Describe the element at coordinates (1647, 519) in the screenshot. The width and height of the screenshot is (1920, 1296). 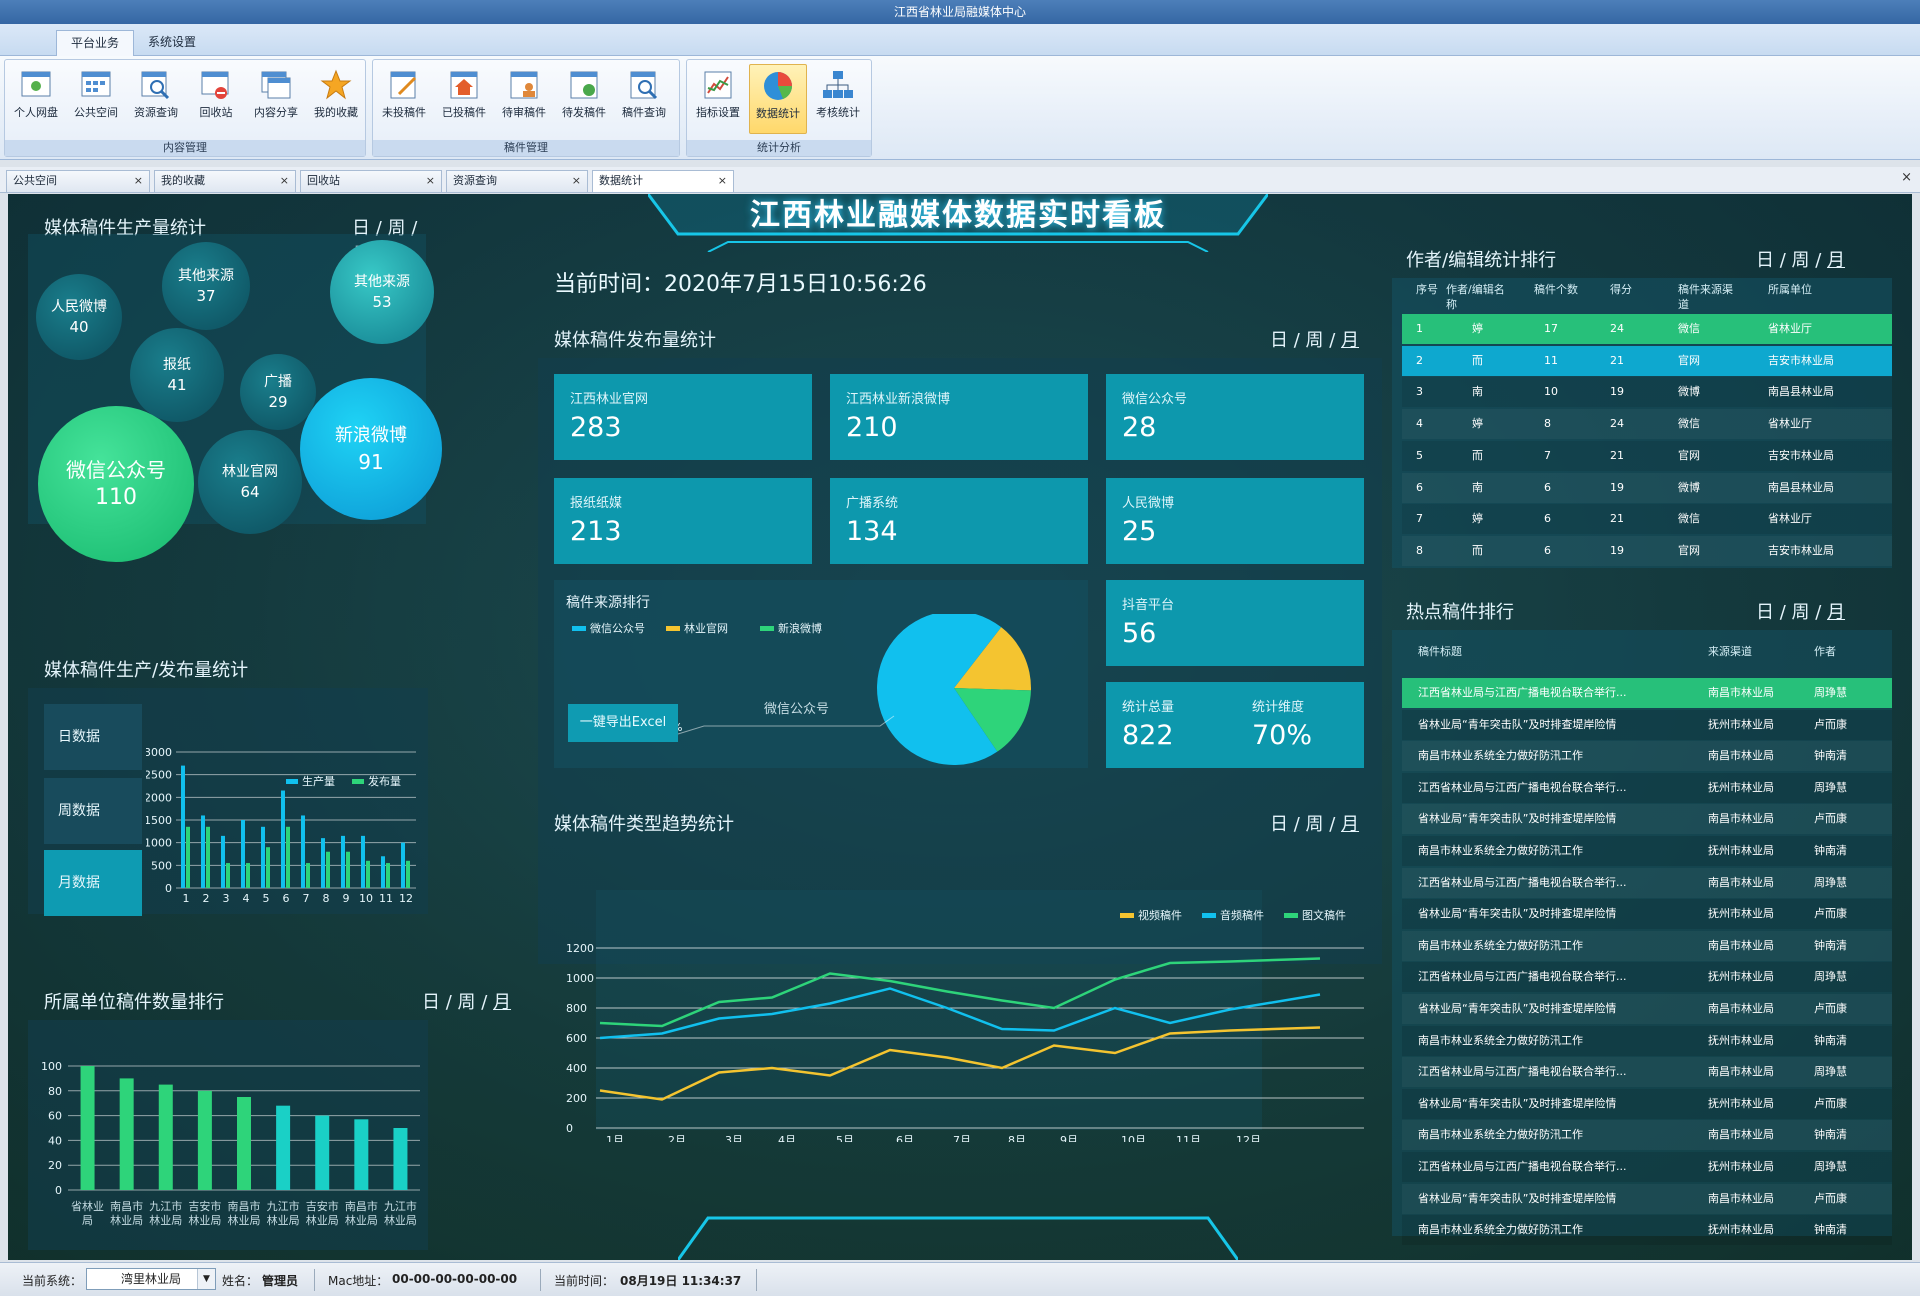
I see `authors-table-row: 7 婷 6 21 微信 省林业厅` at that location.